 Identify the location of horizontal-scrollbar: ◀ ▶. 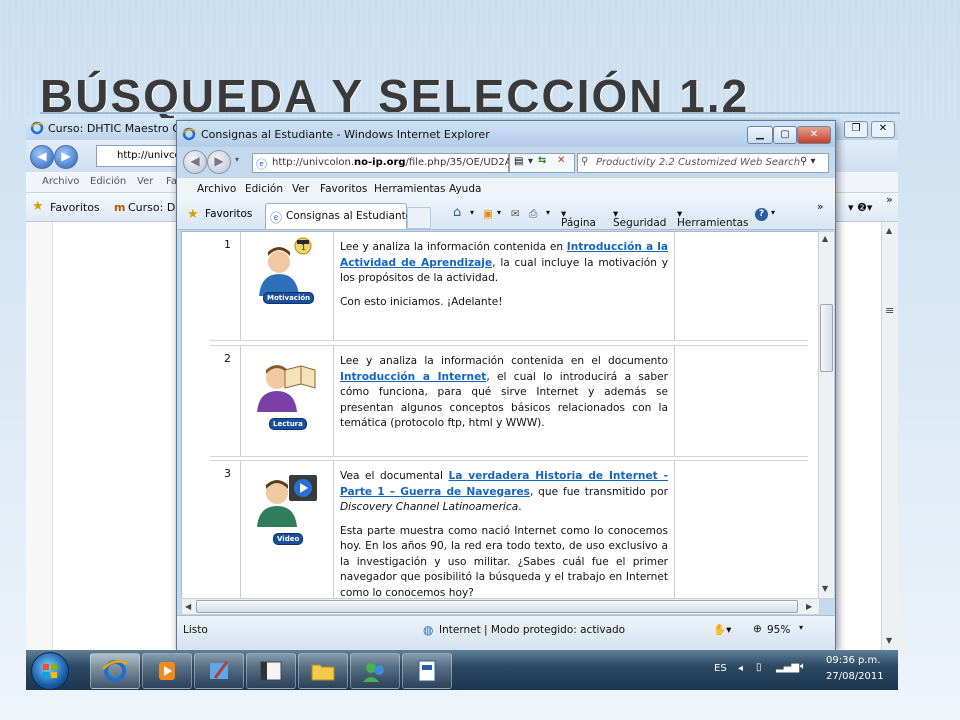
(500, 606).